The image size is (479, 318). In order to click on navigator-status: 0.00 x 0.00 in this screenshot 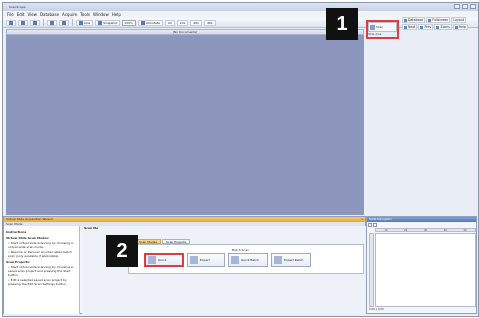, I will do `click(376, 309)`.